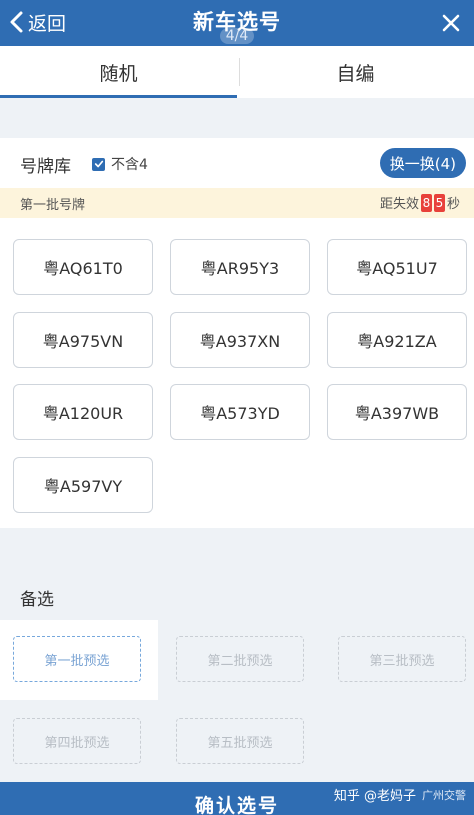  I want to click on plate-option: 粤A120UR, so click(83, 412).